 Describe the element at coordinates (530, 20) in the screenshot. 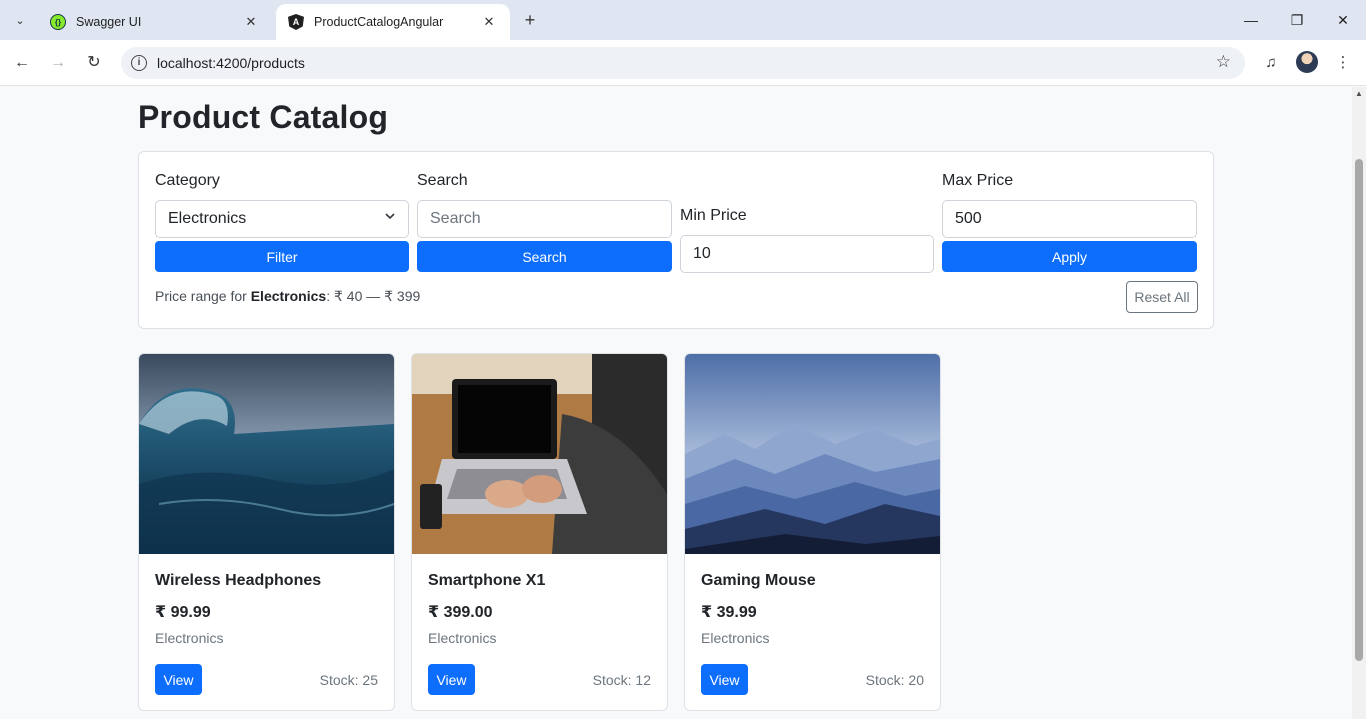

I see `new-tab-icon: +` at that location.